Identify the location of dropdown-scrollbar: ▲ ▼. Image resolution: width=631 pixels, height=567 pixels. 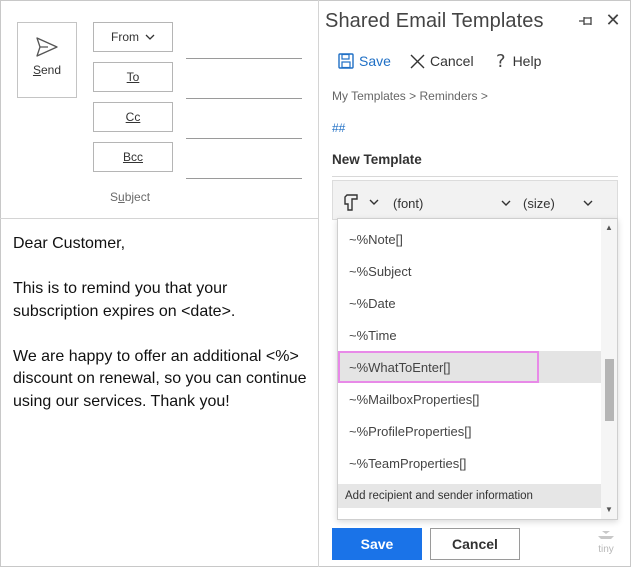
(609, 369).